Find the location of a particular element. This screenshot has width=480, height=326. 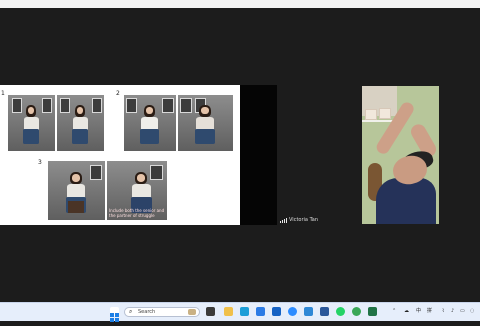

word-icon is located at coordinates (324, 311).